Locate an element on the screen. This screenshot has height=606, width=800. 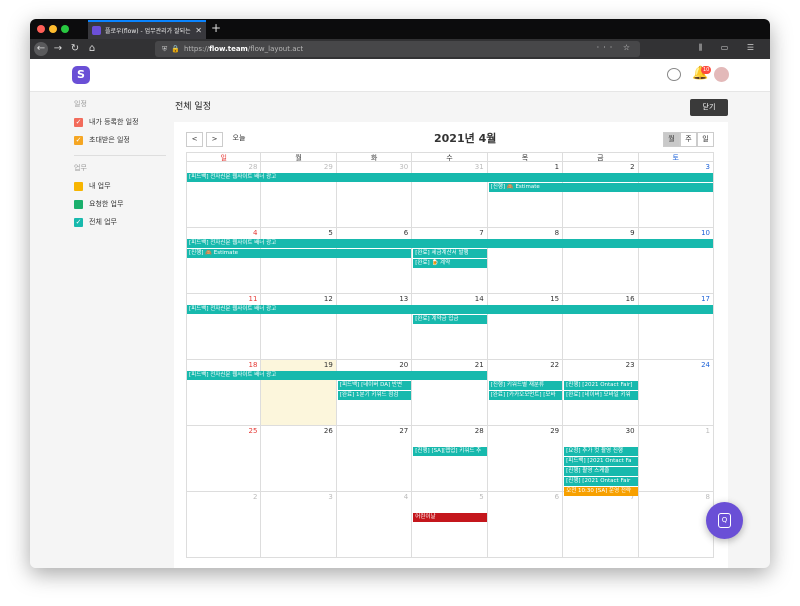
calendar-day-cell: 12 is located at coordinates (299, 327).